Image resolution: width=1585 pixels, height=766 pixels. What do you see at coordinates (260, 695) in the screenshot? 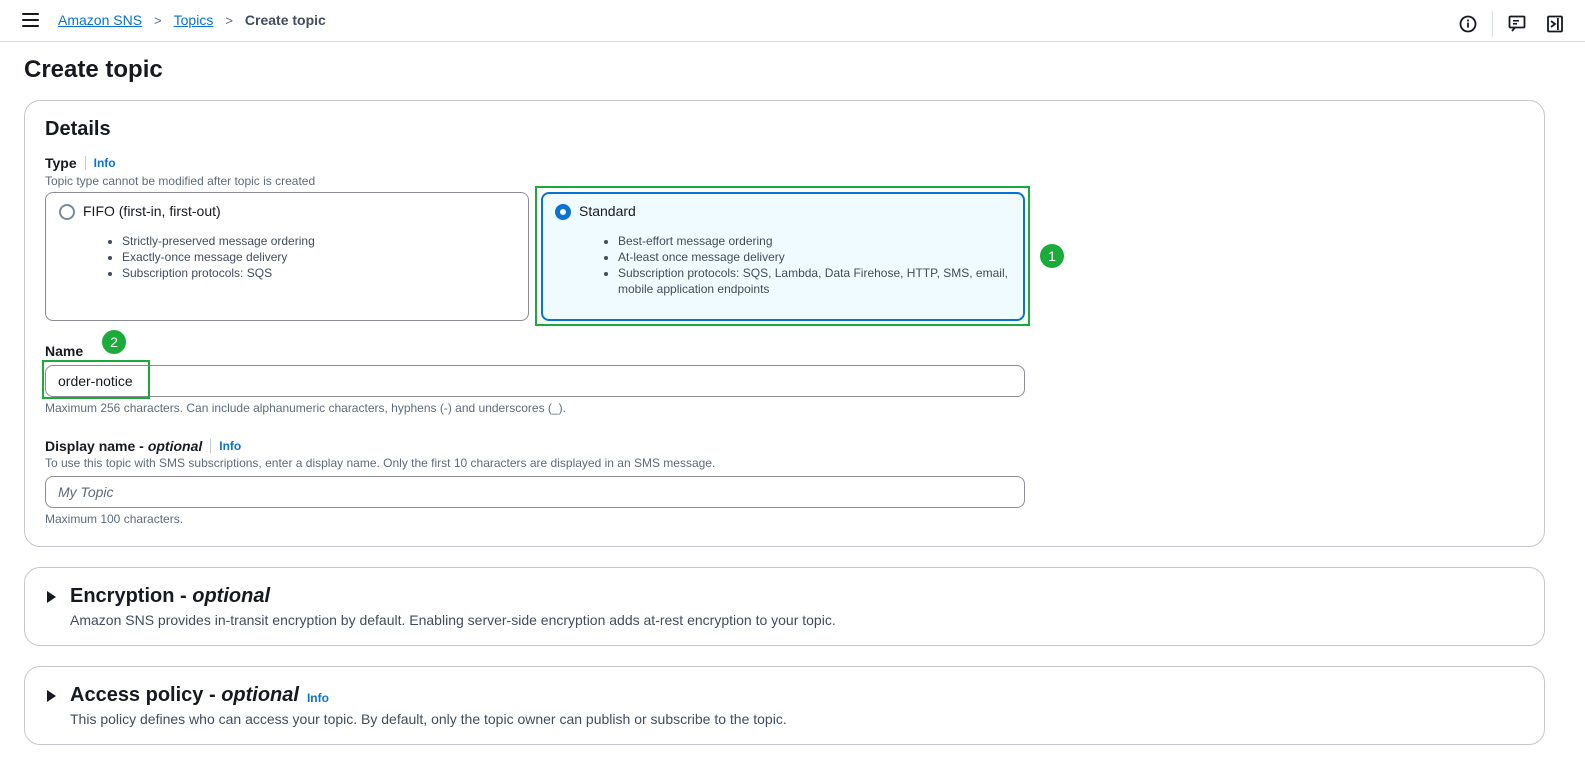
I see `access-policy-optional: optional` at bounding box center [260, 695].